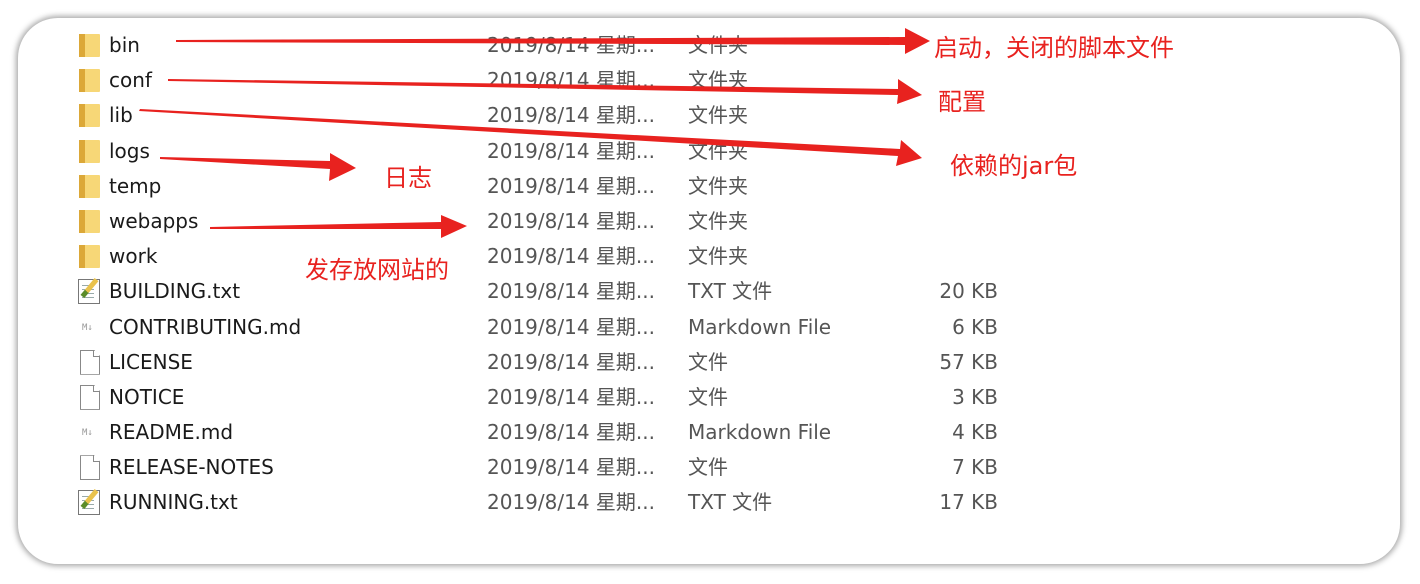 The image size is (1420, 584). Describe the element at coordinates (151, 361) in the screenshot. I see `file-name: LICENSE` at that location.